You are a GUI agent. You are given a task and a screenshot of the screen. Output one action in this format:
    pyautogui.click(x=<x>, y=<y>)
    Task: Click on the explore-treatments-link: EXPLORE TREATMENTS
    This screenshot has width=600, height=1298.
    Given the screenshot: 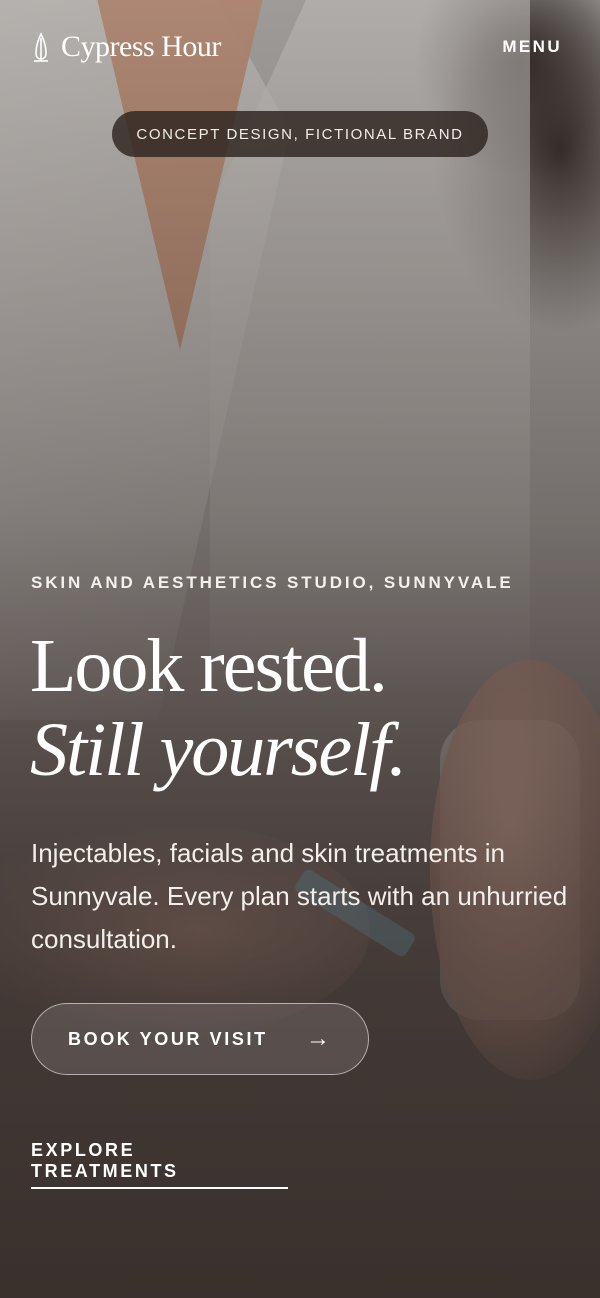 What is the action you would take?
    pyautogui.click(x=159, y=1164)
    